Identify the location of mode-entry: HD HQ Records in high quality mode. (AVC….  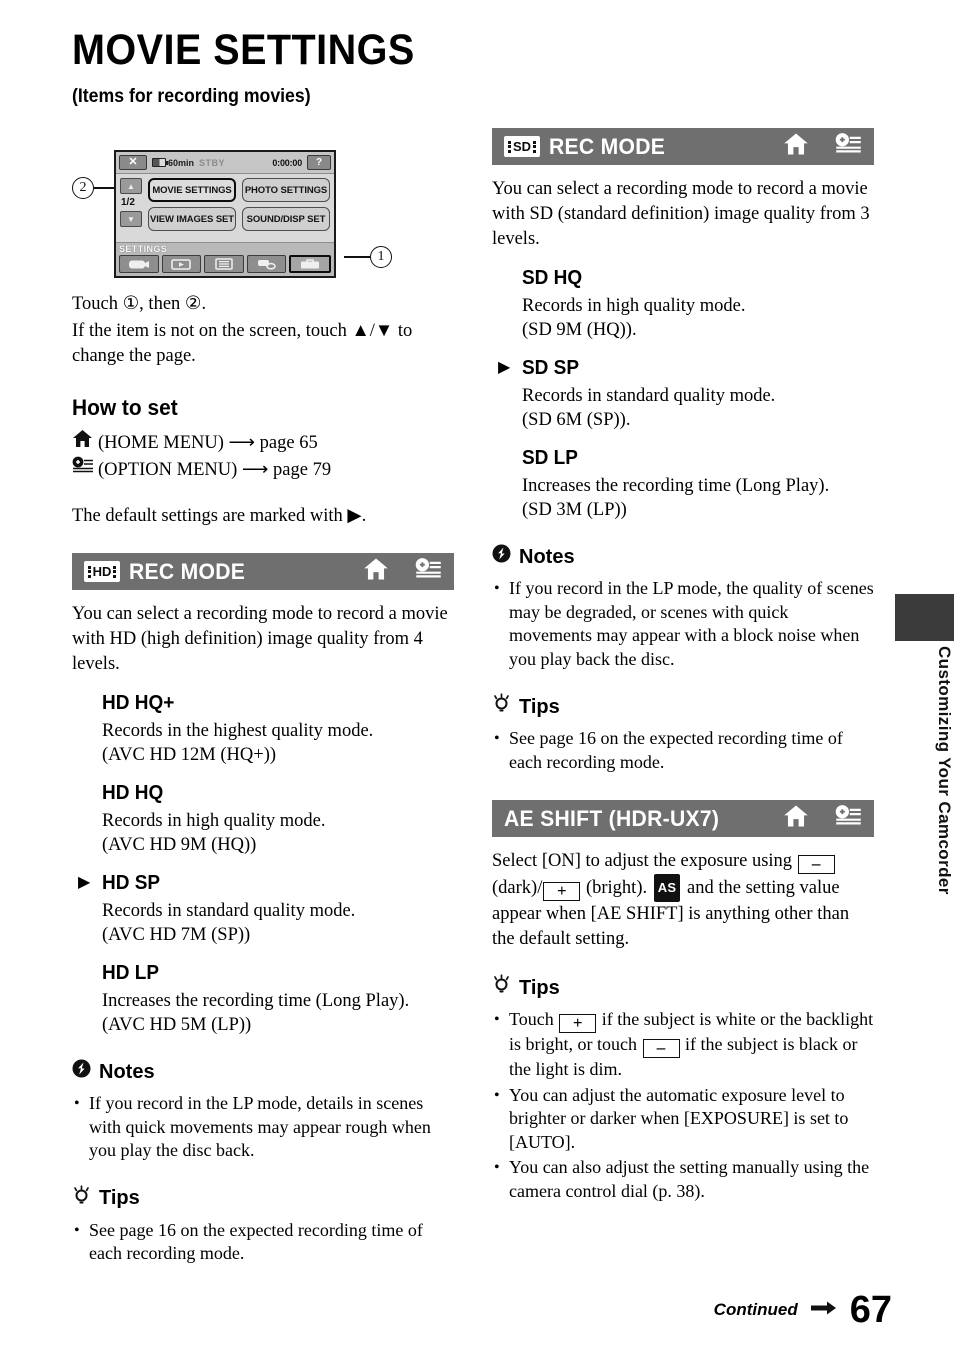
(263, 819).